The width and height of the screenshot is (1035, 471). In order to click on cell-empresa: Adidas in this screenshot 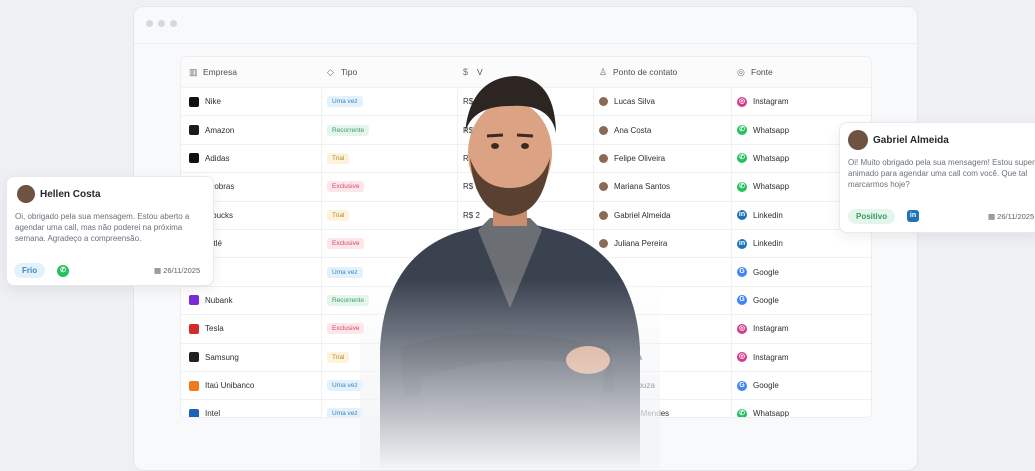, I will do `click(209, 158)`.